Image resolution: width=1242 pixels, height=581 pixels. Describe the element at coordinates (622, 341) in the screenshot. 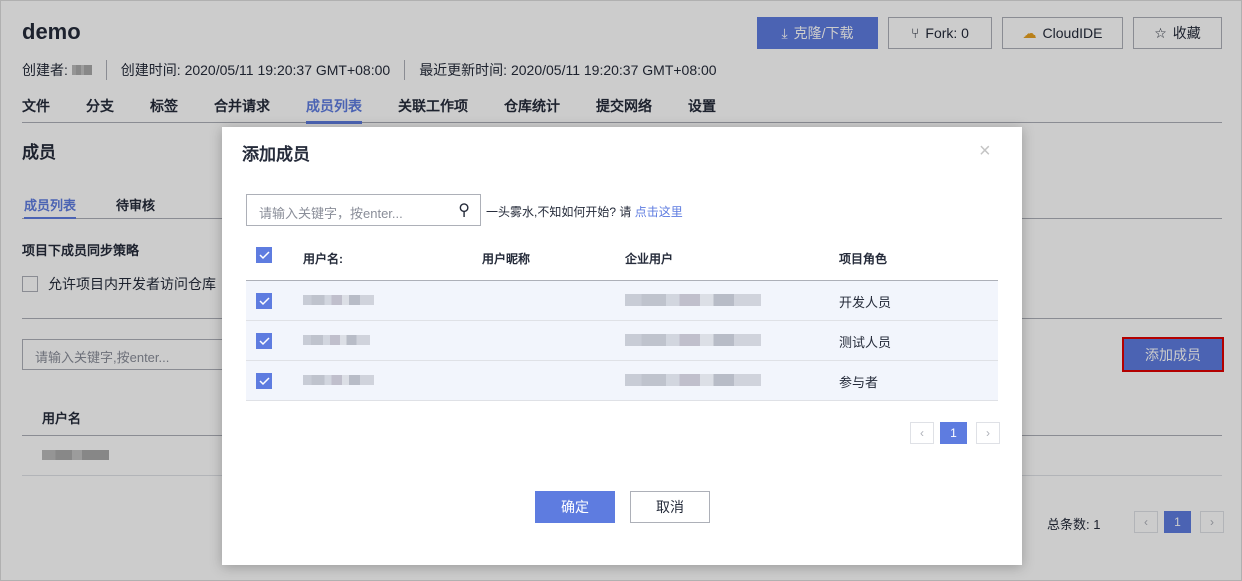

I see `table-row: 测试人员` at that location.